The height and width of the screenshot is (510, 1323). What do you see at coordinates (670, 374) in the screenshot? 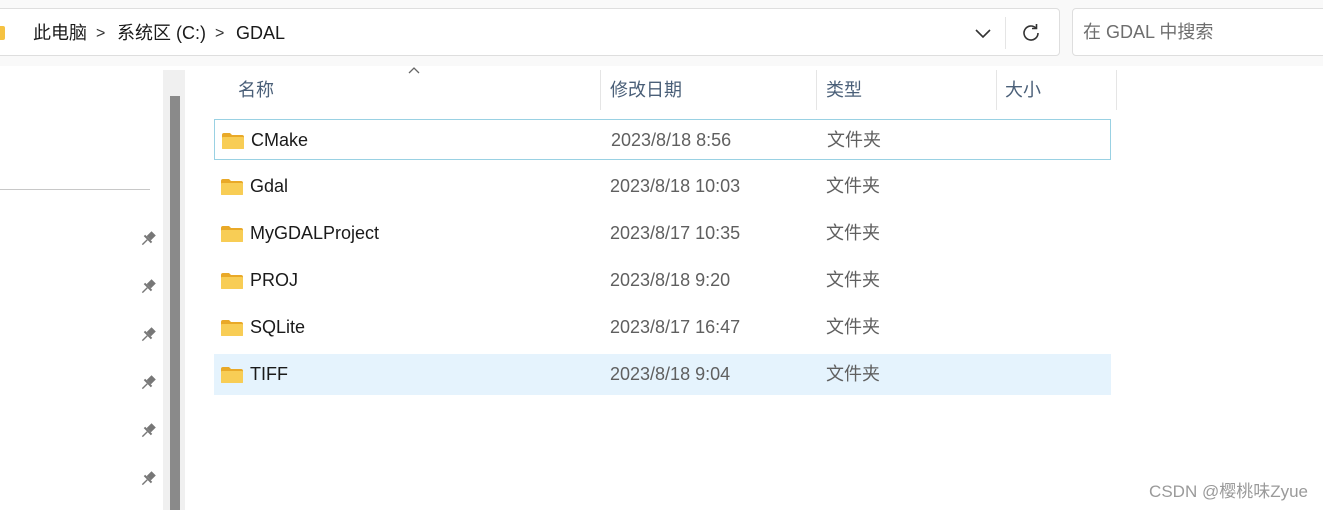
I see `file-modified-date: 2023/8/18 9:04` at bounding box center [670, 374].